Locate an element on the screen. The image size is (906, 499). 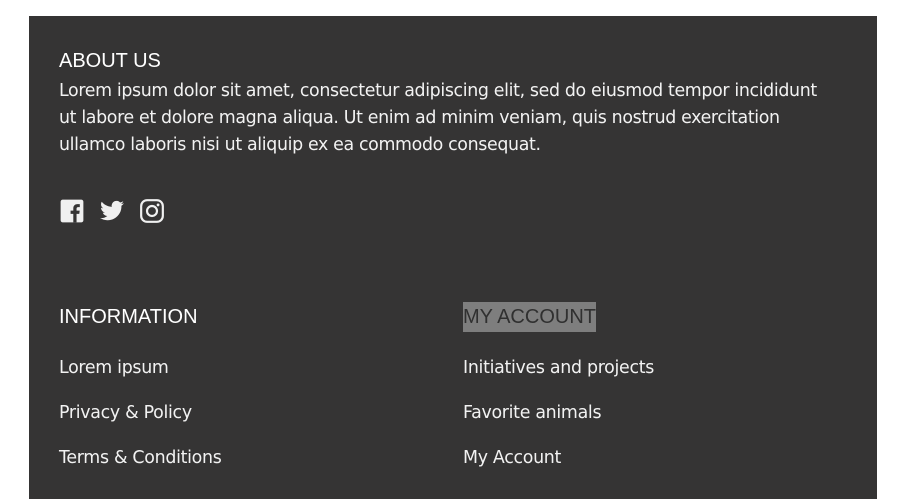
footer-link-initiatives-projects: Initiatives and projects is located at coordinates (653, 376).